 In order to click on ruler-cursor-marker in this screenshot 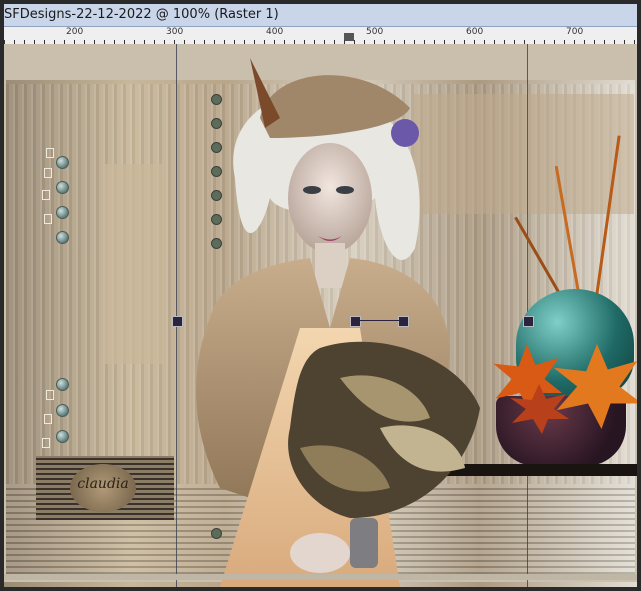, I will do `click(349, 37)`.